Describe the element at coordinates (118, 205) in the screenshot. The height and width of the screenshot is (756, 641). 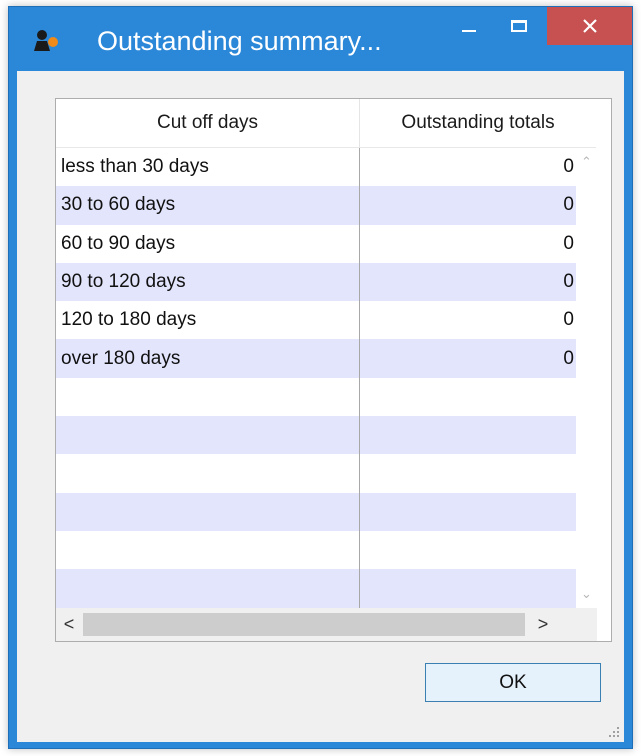
I see `cell-cut-off-days: 30 to 60 days` at that location.